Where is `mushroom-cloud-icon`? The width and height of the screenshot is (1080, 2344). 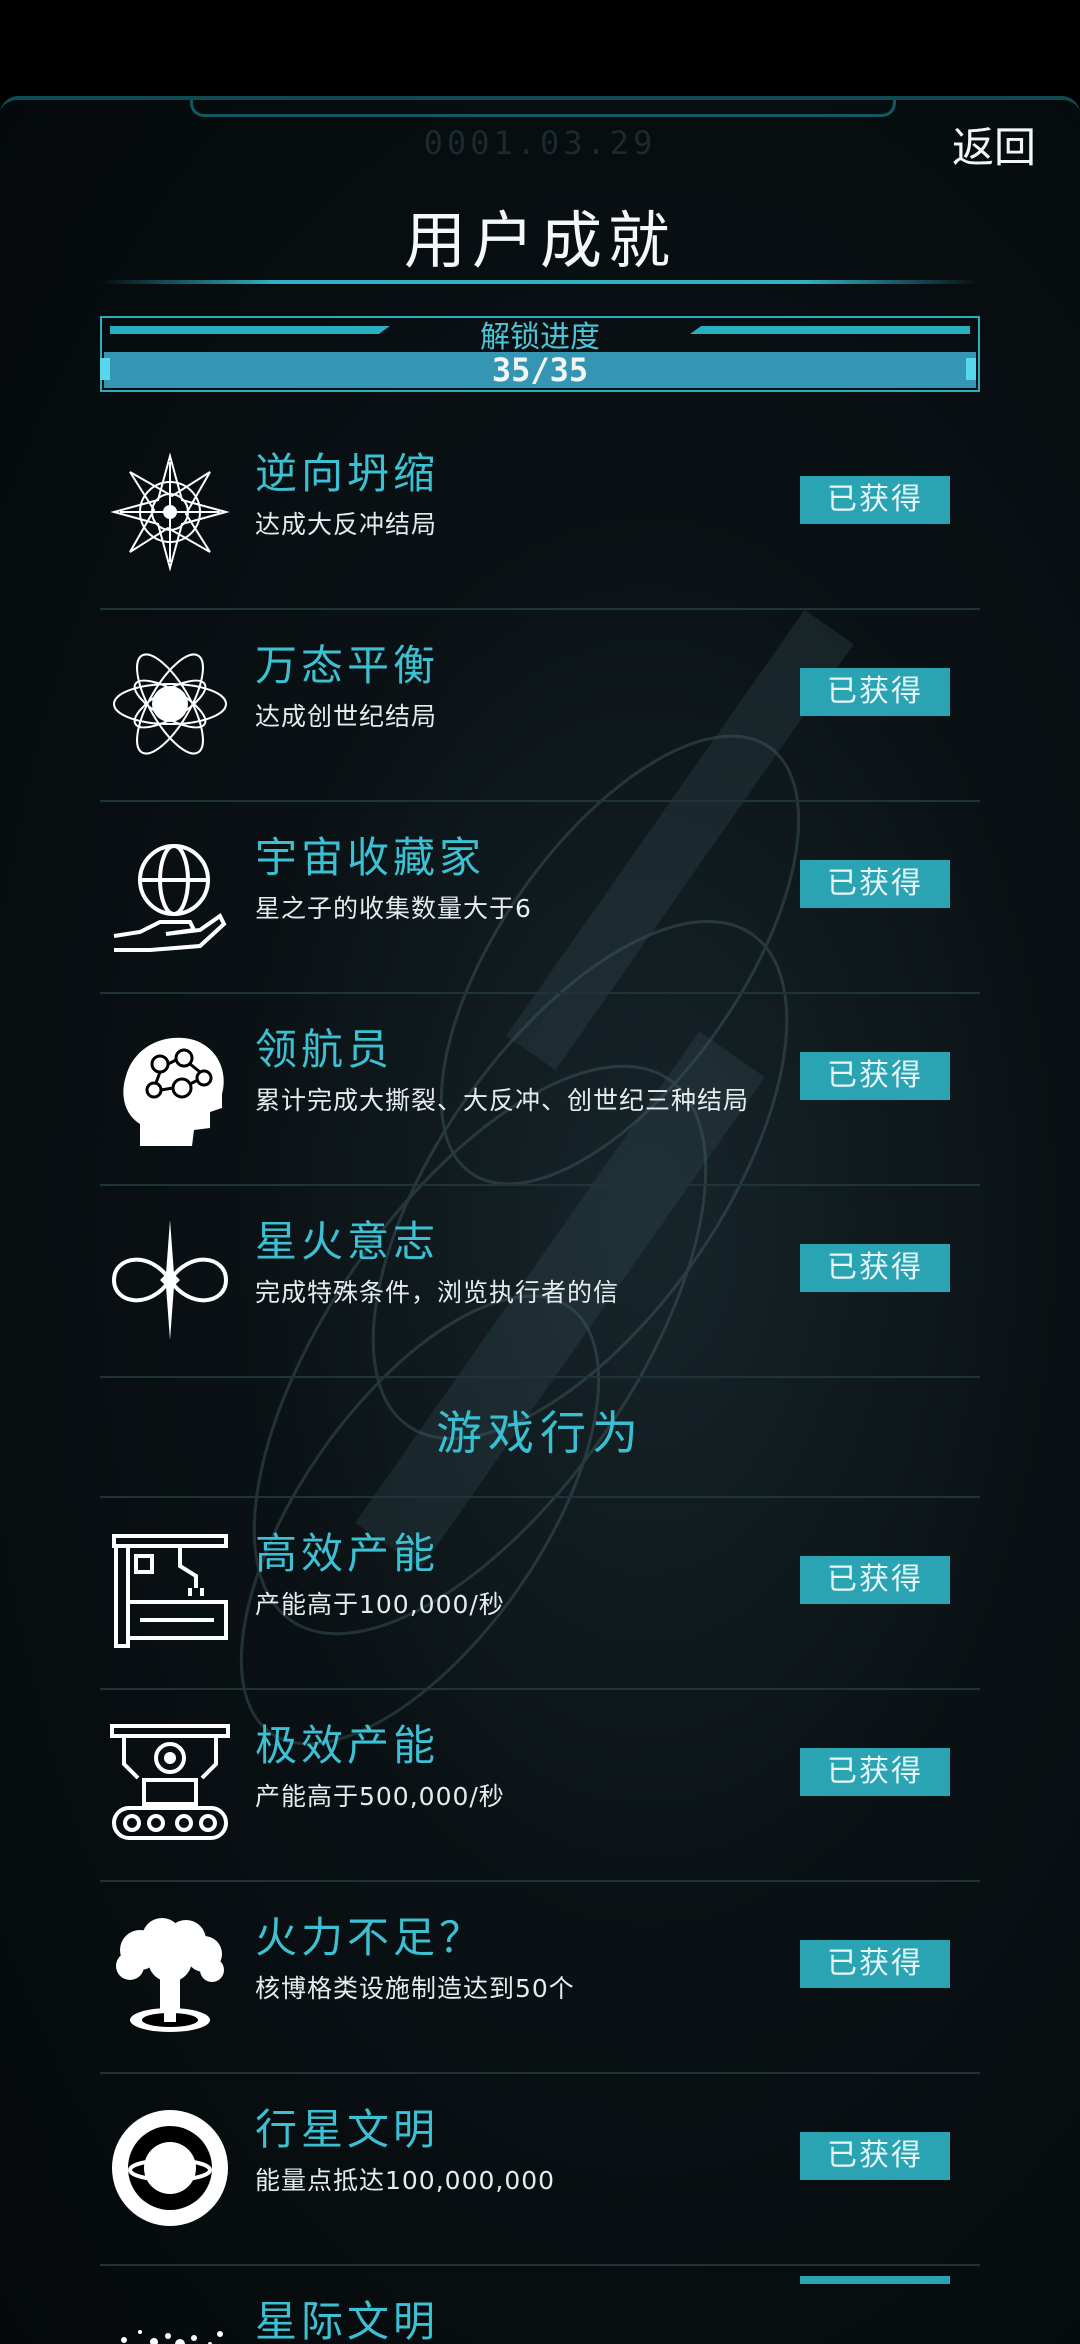
mushroom-cloud-icon is located at coordinates (170, 1975).